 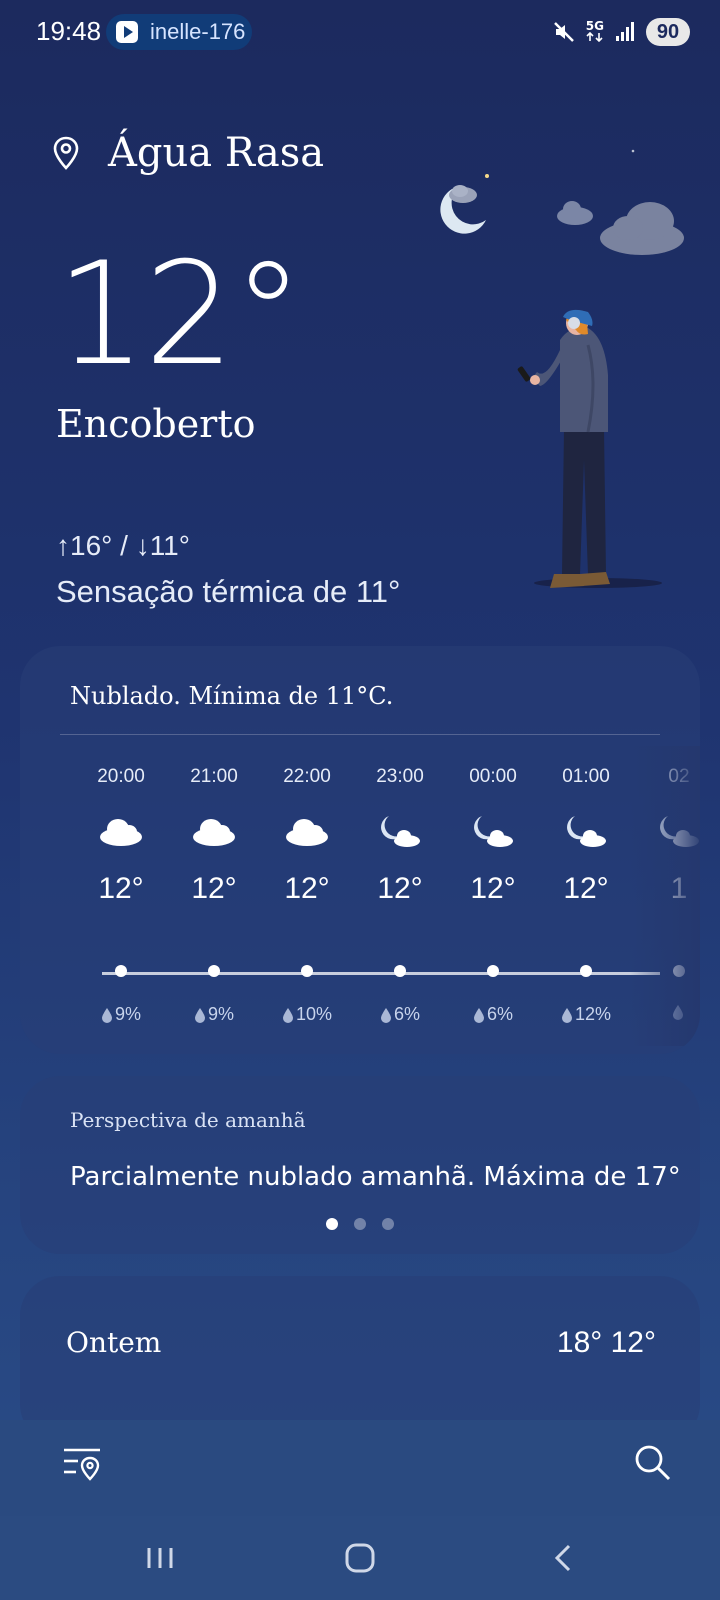 I want to click on home-icon, so click(x=360, y=1558).